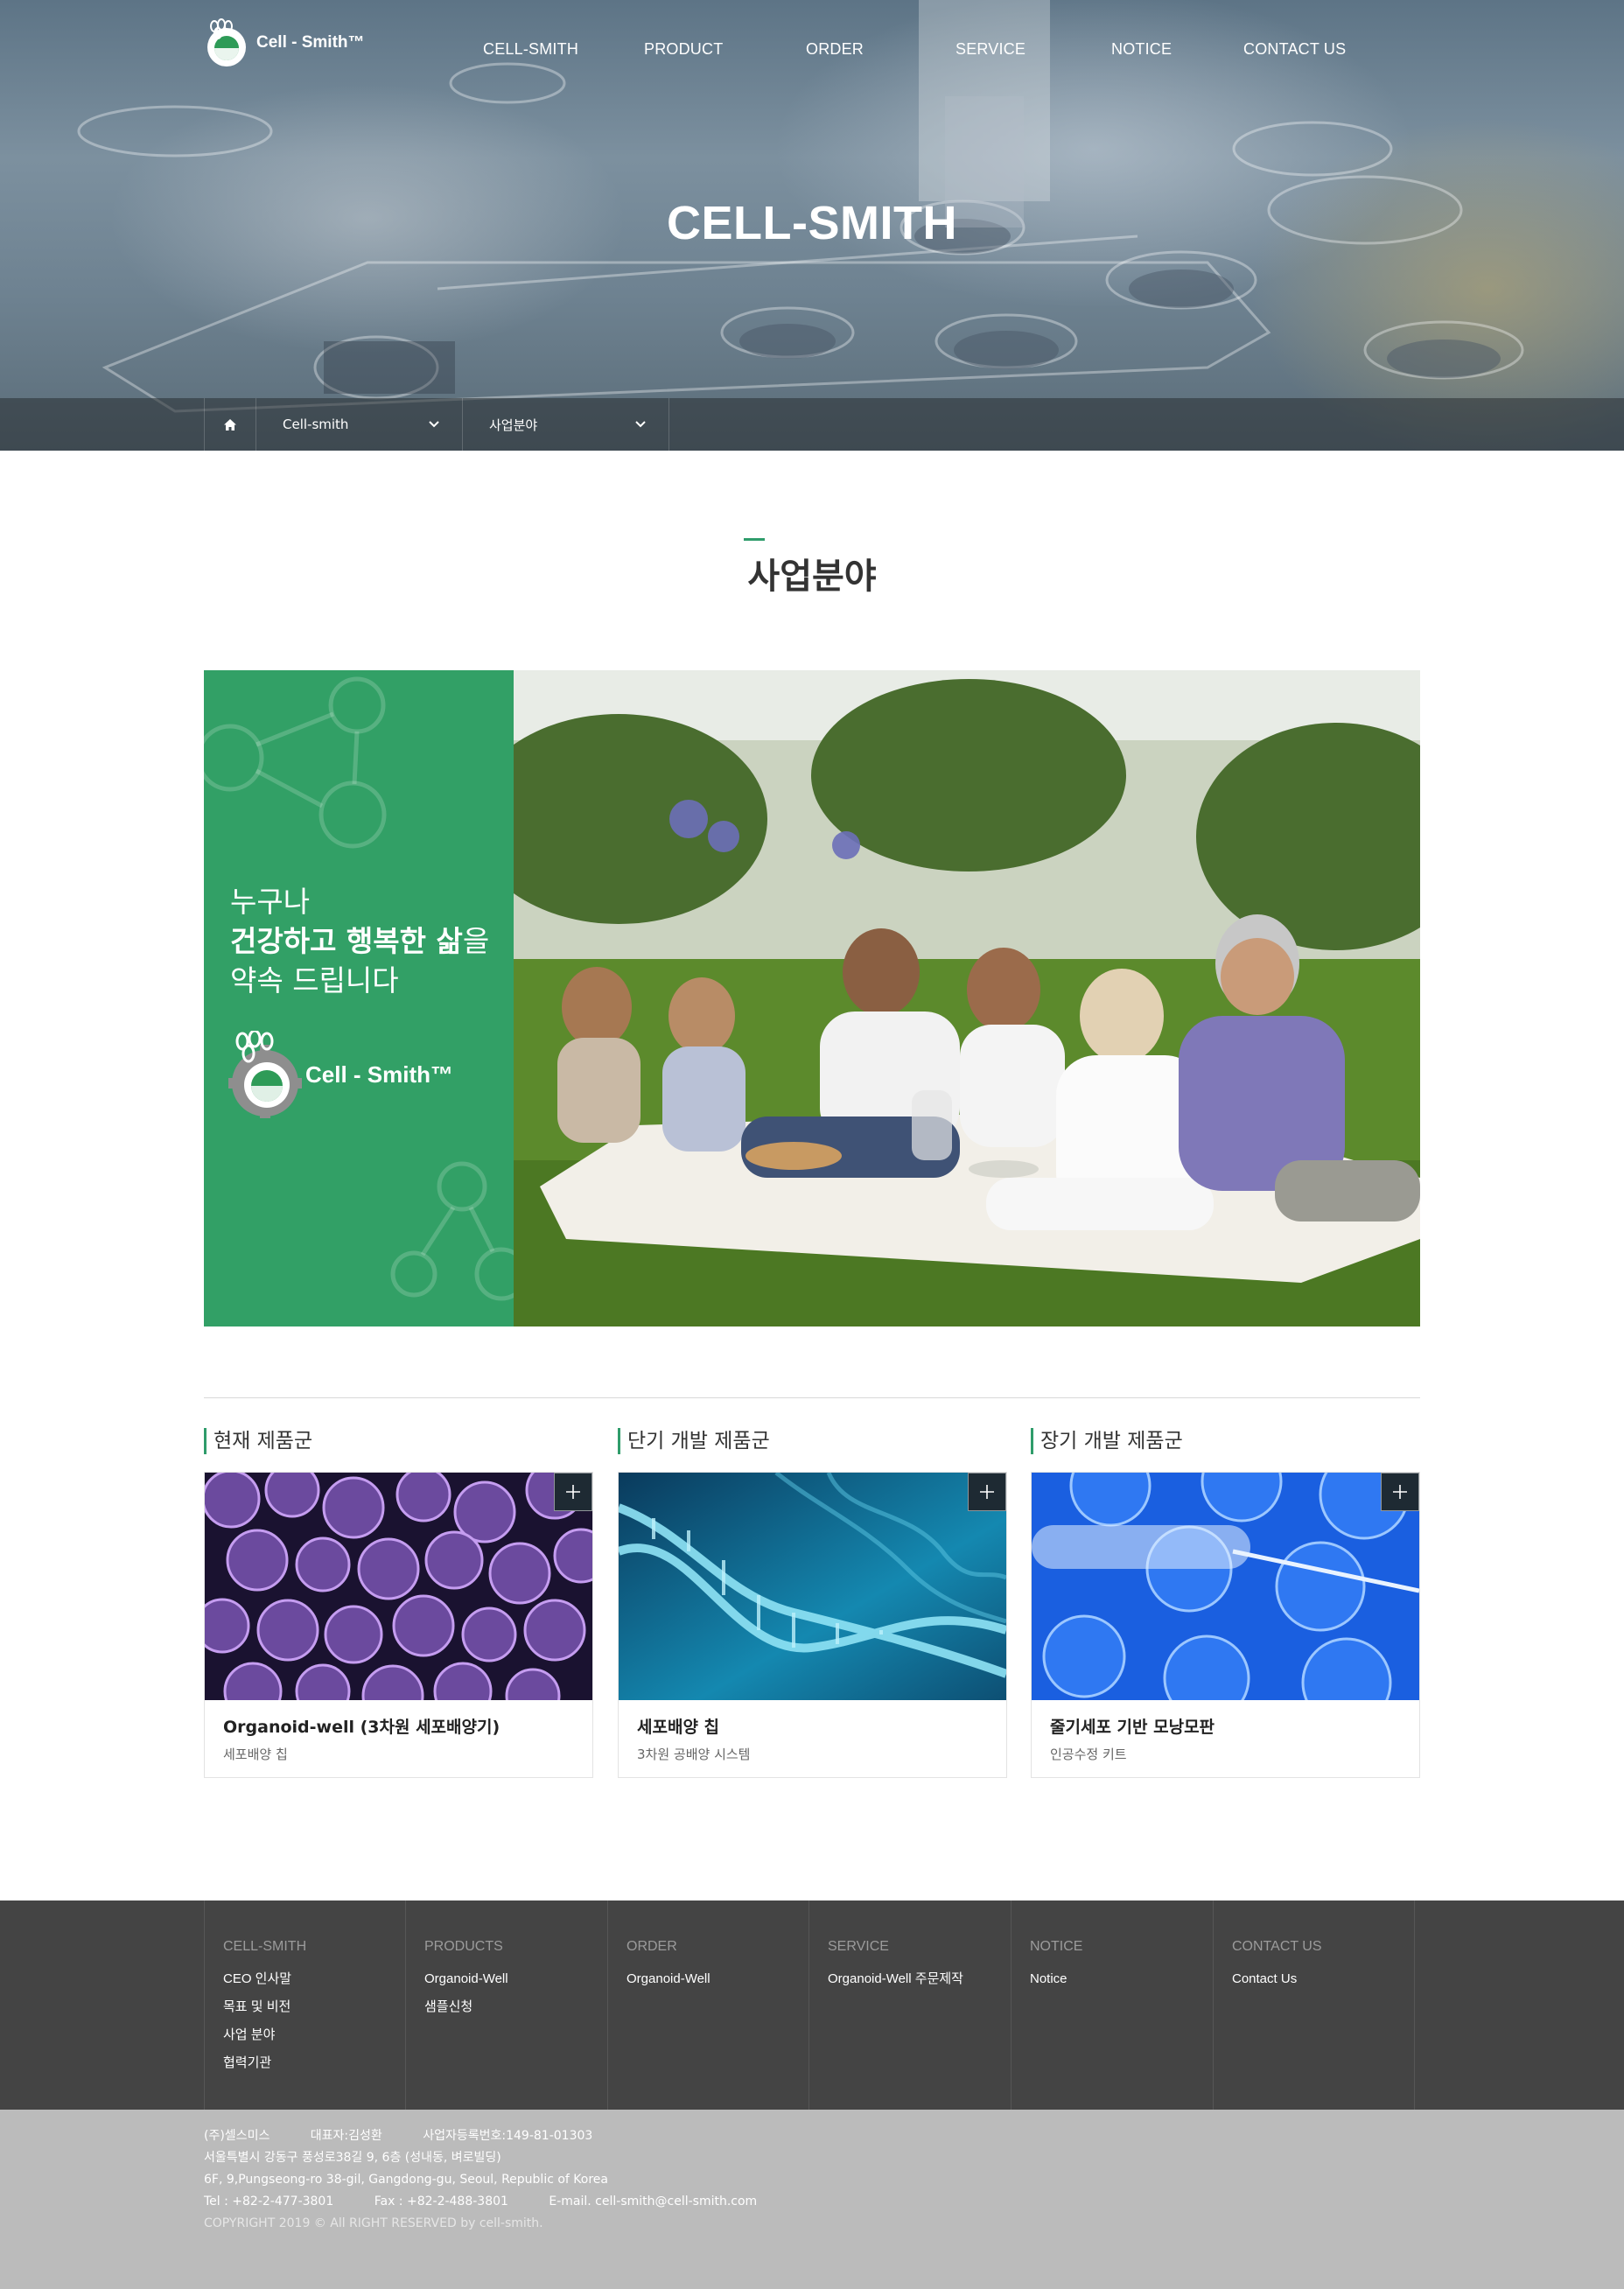 Image resolution: width=1624 pixels, height=2289 pixels. Describe the element at coordinates (1277, 1946) in the screenshot. I see `footer-column-title: CONTACT US` at that location.